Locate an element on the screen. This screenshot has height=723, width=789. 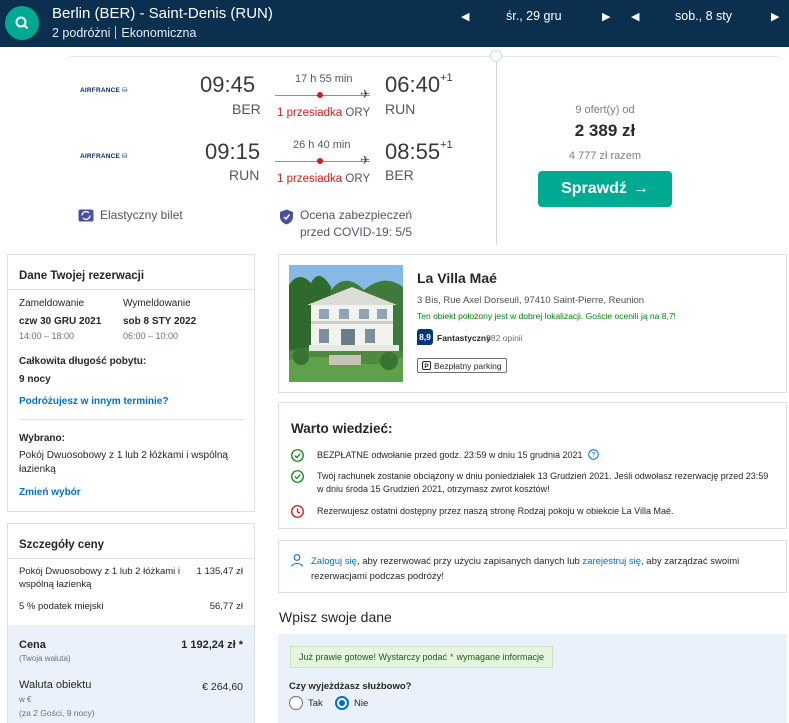
price-label: Cena is located at coordinates (32, 645).